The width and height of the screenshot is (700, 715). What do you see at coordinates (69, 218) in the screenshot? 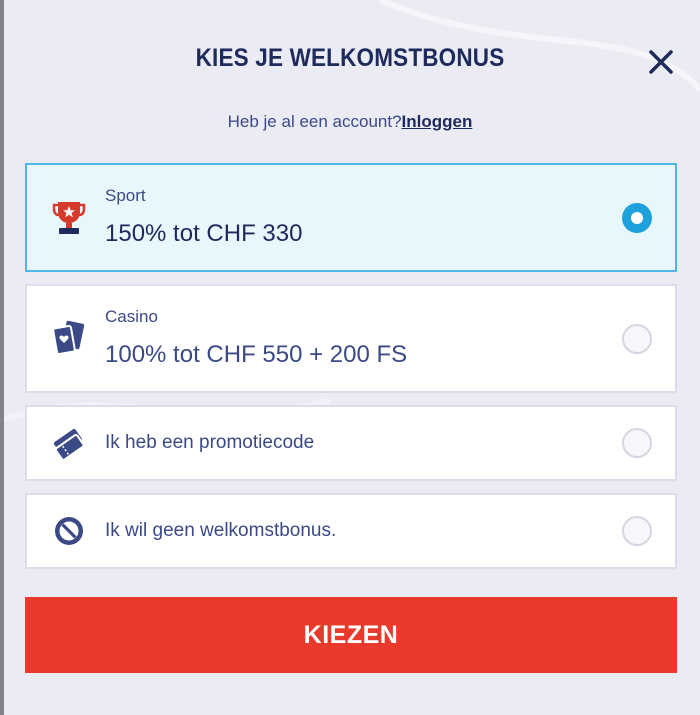
I see `trophy-icon` at bounding box center [69, 218].